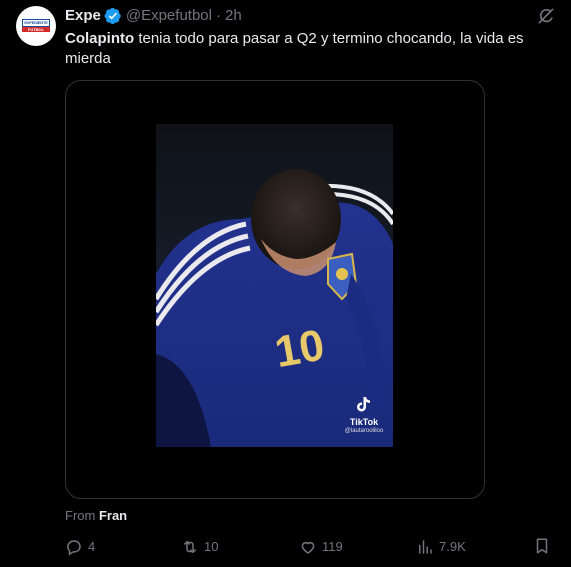 The image size is (571, 567). Describe the element at coordinates (36, 29) in the screenshot. I see `logo-bottom-text: FUTBOL` at that location.